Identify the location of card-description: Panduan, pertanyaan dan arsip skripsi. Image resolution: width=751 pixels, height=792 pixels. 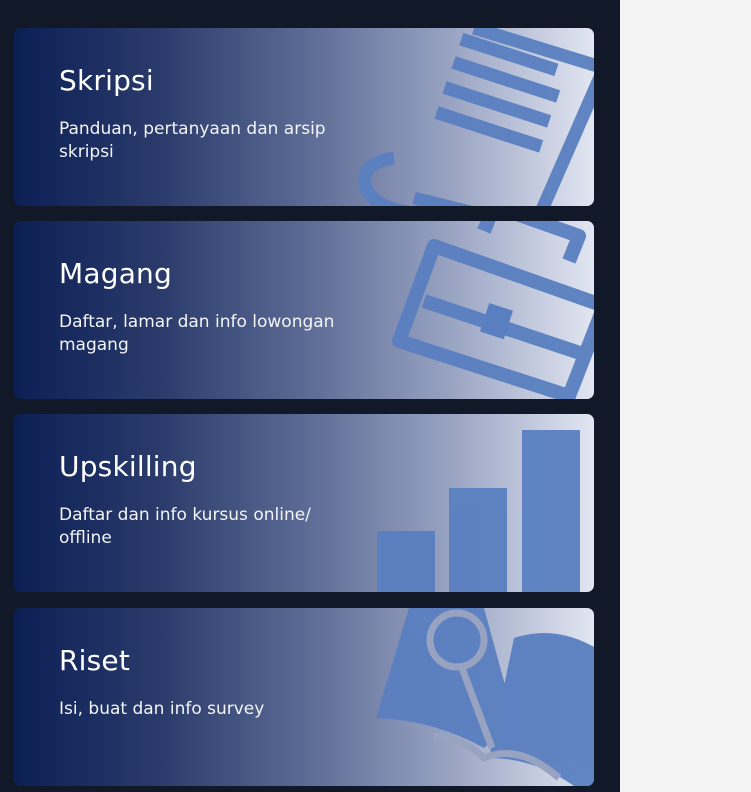
(192, 140).